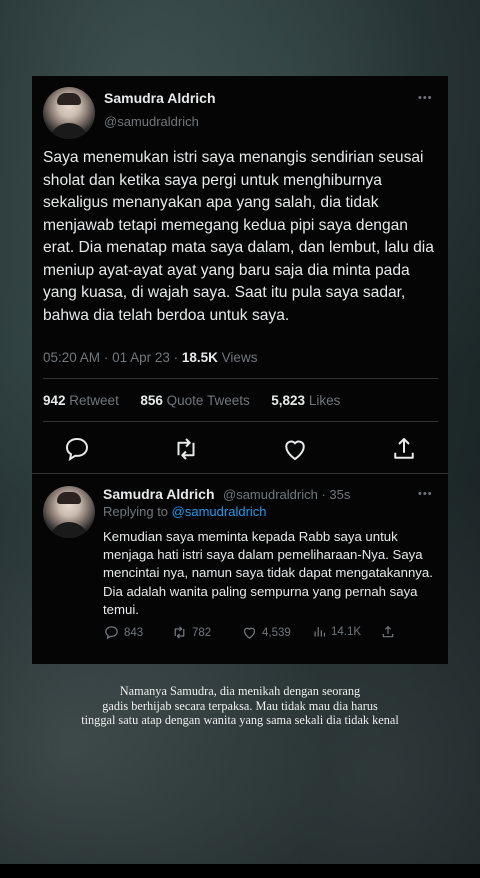 This screenshot has height=878, width=480. I want to click on reply-more-icon: •••, so click(425, 494).